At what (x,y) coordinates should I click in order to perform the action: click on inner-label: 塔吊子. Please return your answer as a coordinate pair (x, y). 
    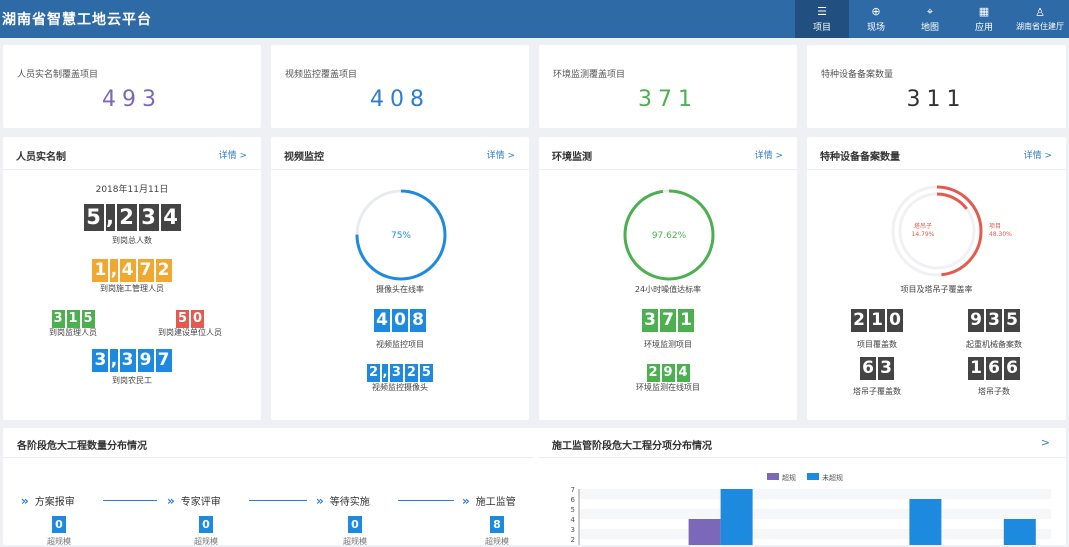
    Looking at the image, I should click on (923, 226).